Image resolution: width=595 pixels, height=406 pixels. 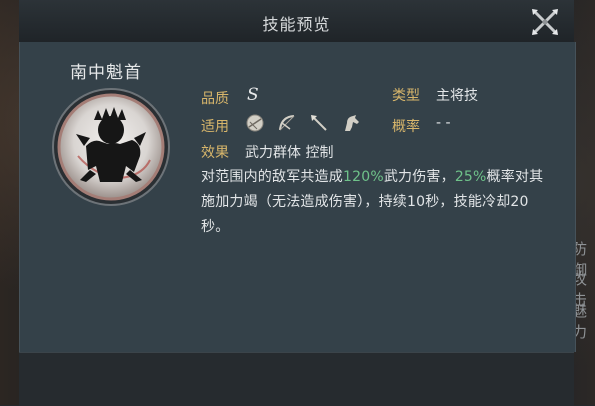 I want to click on dialog-title: 技能预览, so click(x=296, y=24).